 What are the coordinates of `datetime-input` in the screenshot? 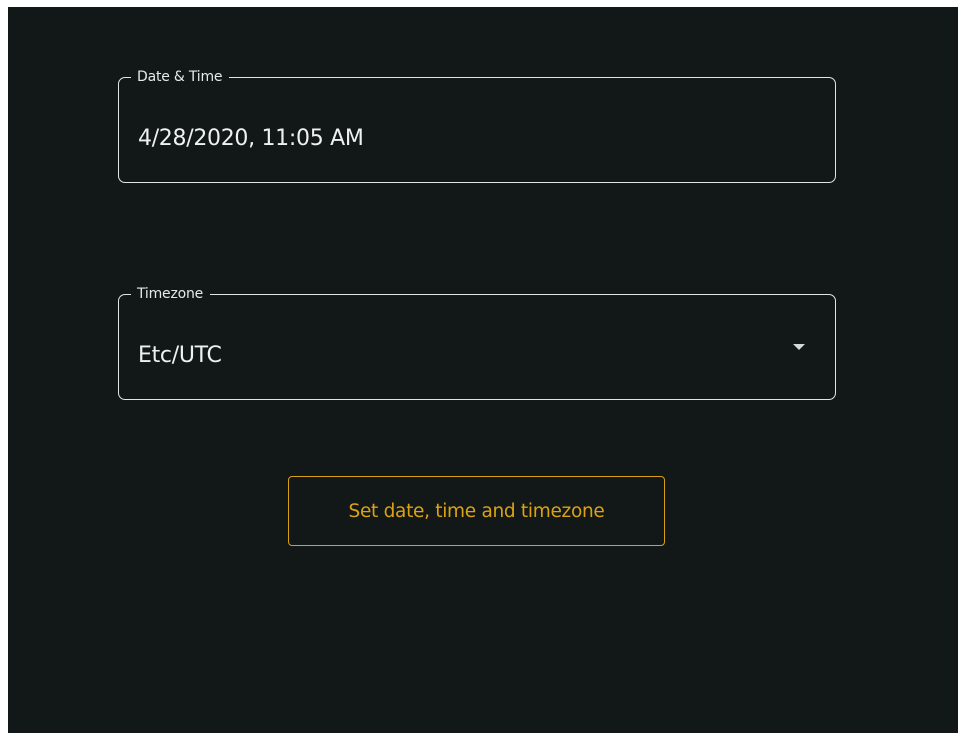 It's located at (438, 139).